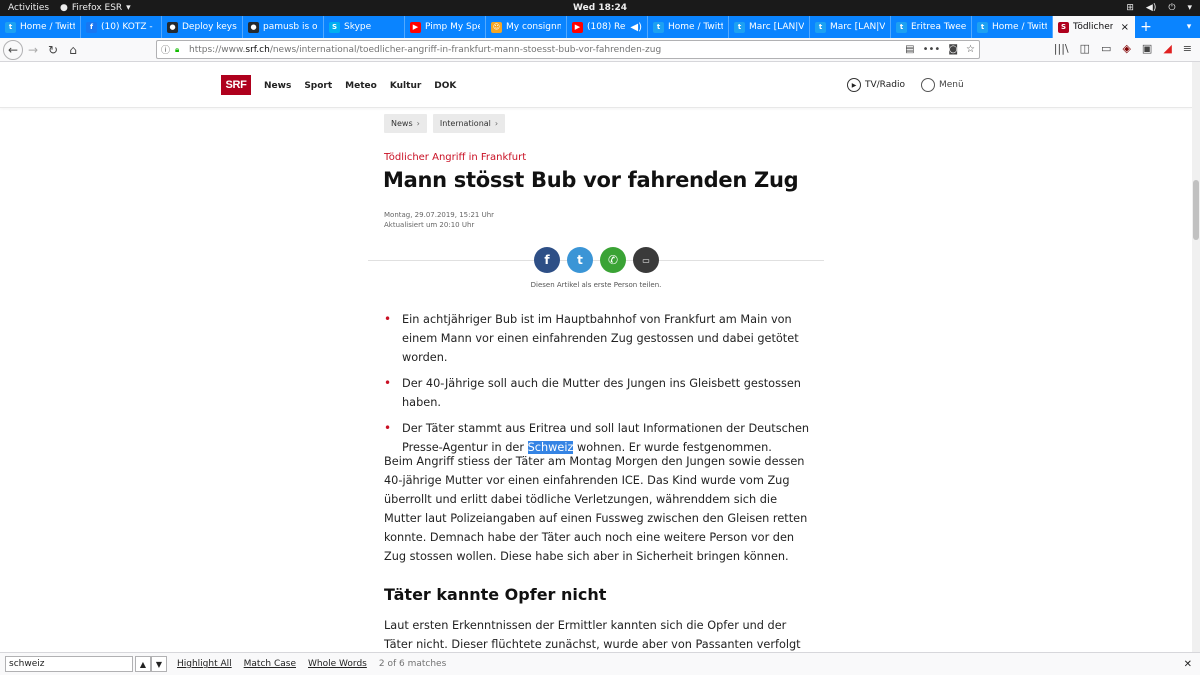 This screenshot has height=675, width=1200. I want to click on tab: S Skype, so click(364, 27).